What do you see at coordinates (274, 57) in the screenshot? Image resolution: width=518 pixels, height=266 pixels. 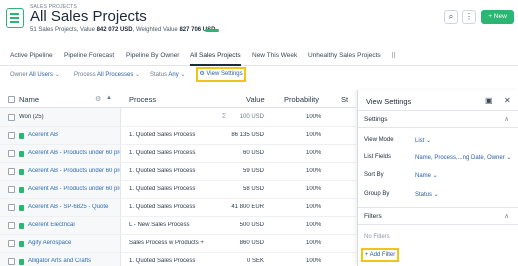 I see `tab-new-this-week: New This Week` at bounding box center [274, 57].